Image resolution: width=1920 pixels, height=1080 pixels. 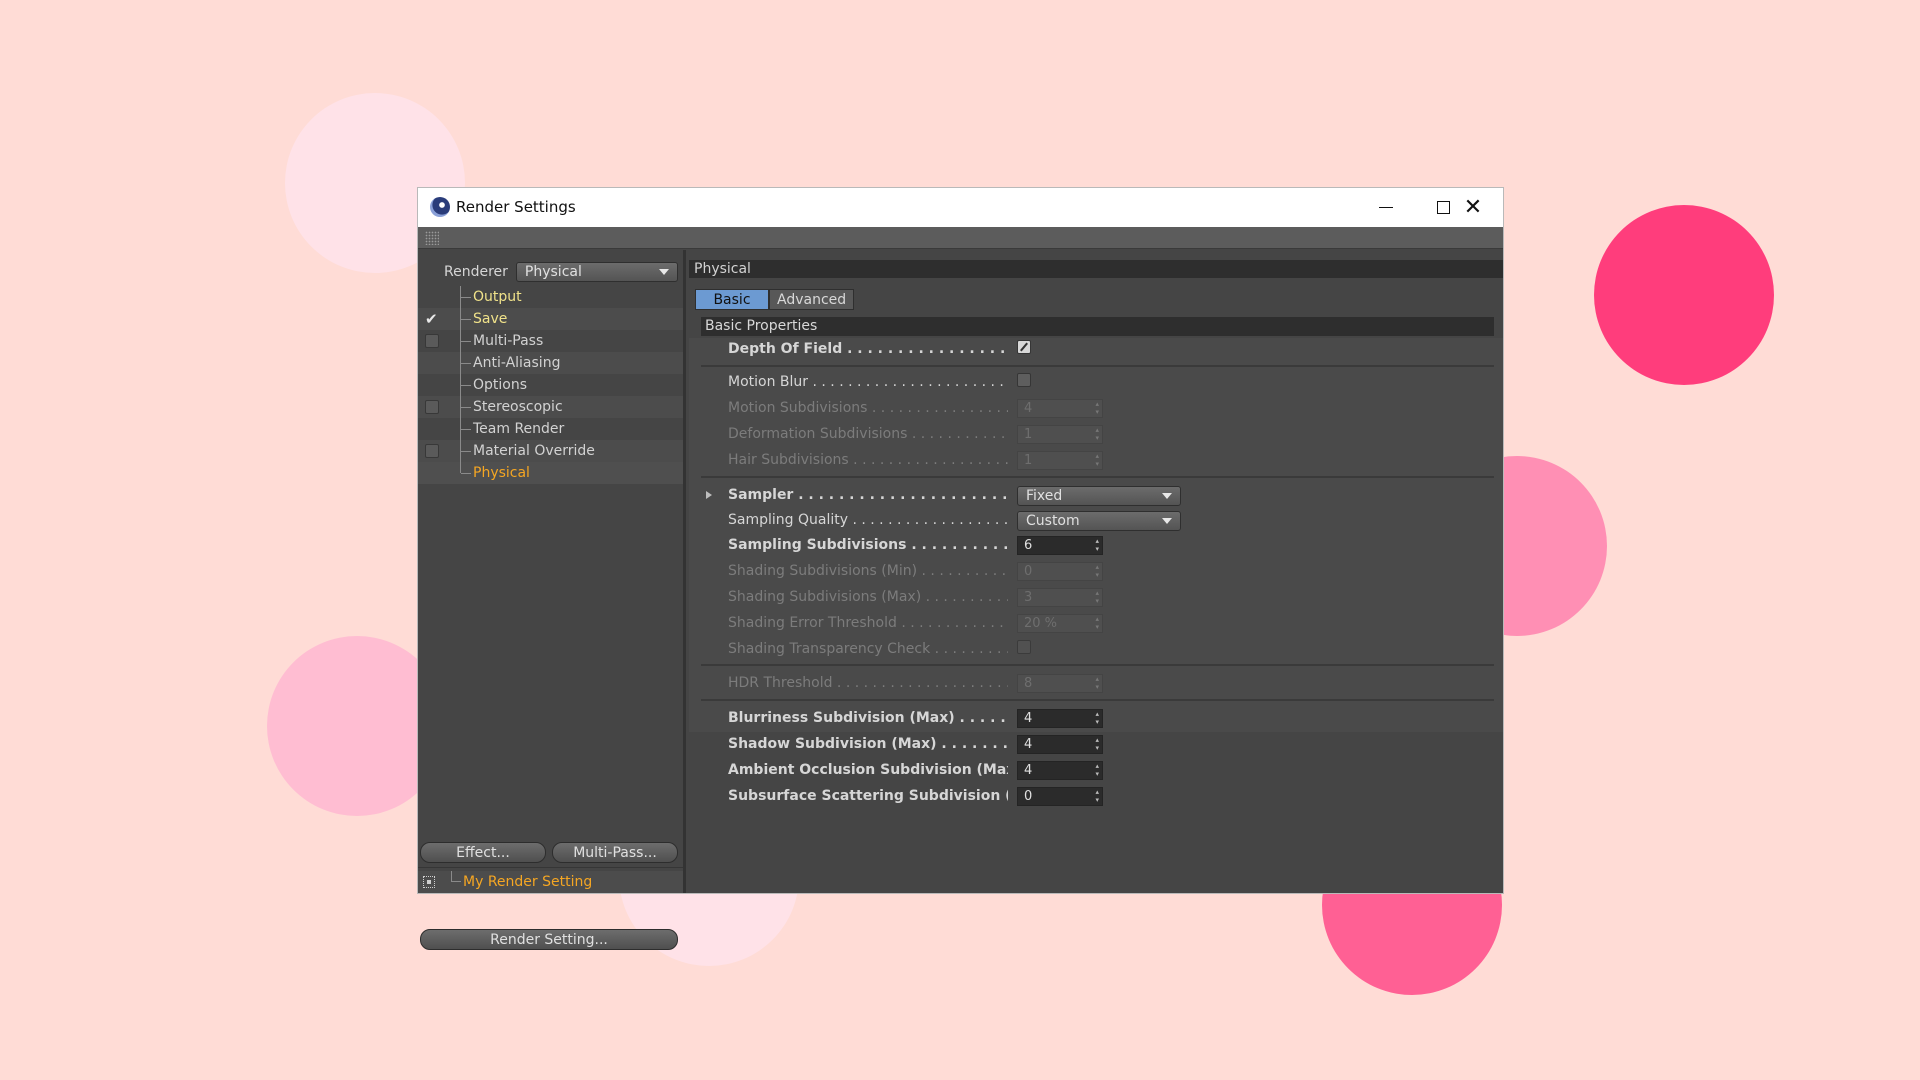 I want to click on prop-sampling-quality: Sampling Quality Custom, so click(x=1096, y=521).